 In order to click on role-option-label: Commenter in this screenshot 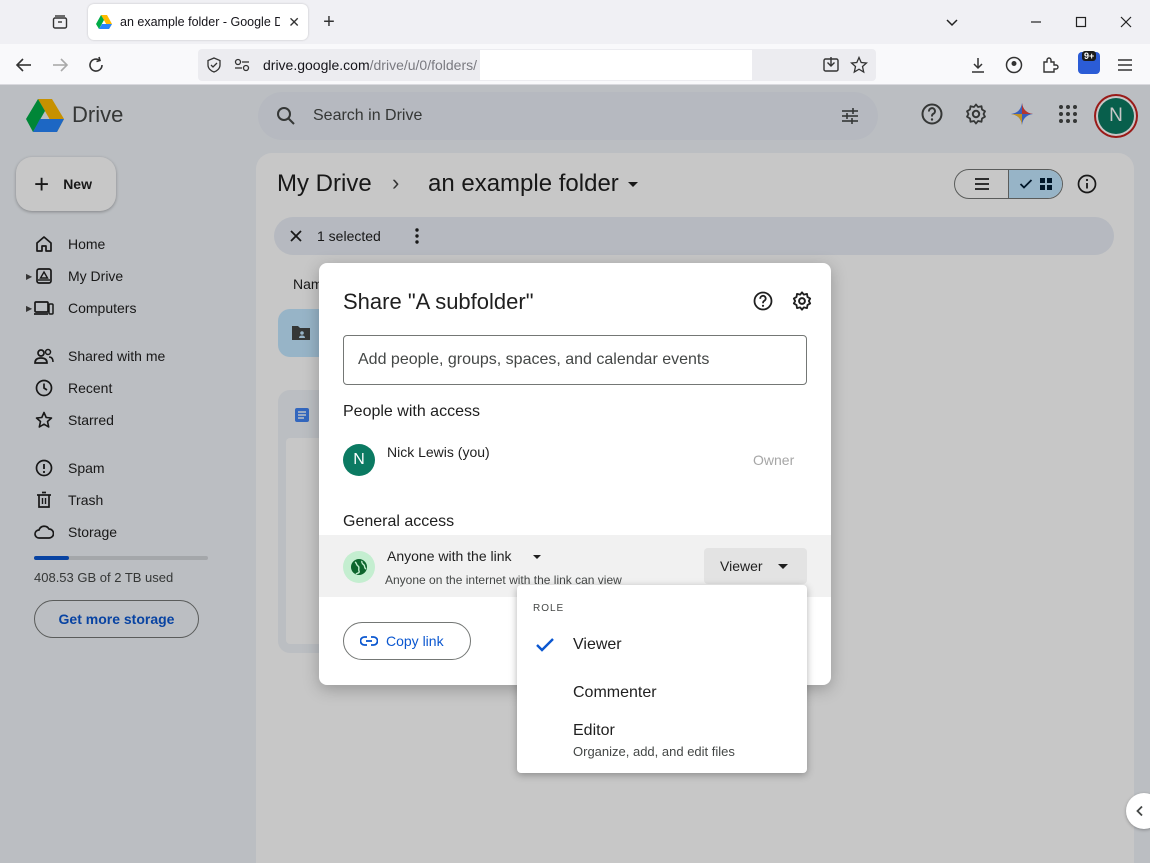, I will do `click(615, 692)`.